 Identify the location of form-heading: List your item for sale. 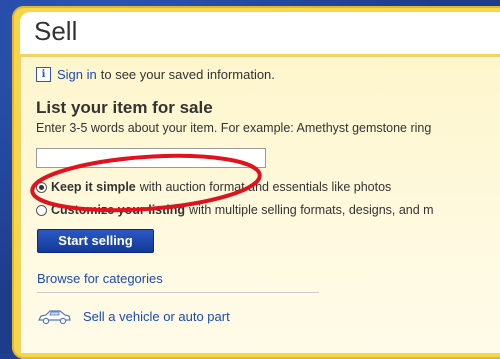
(124, 107).